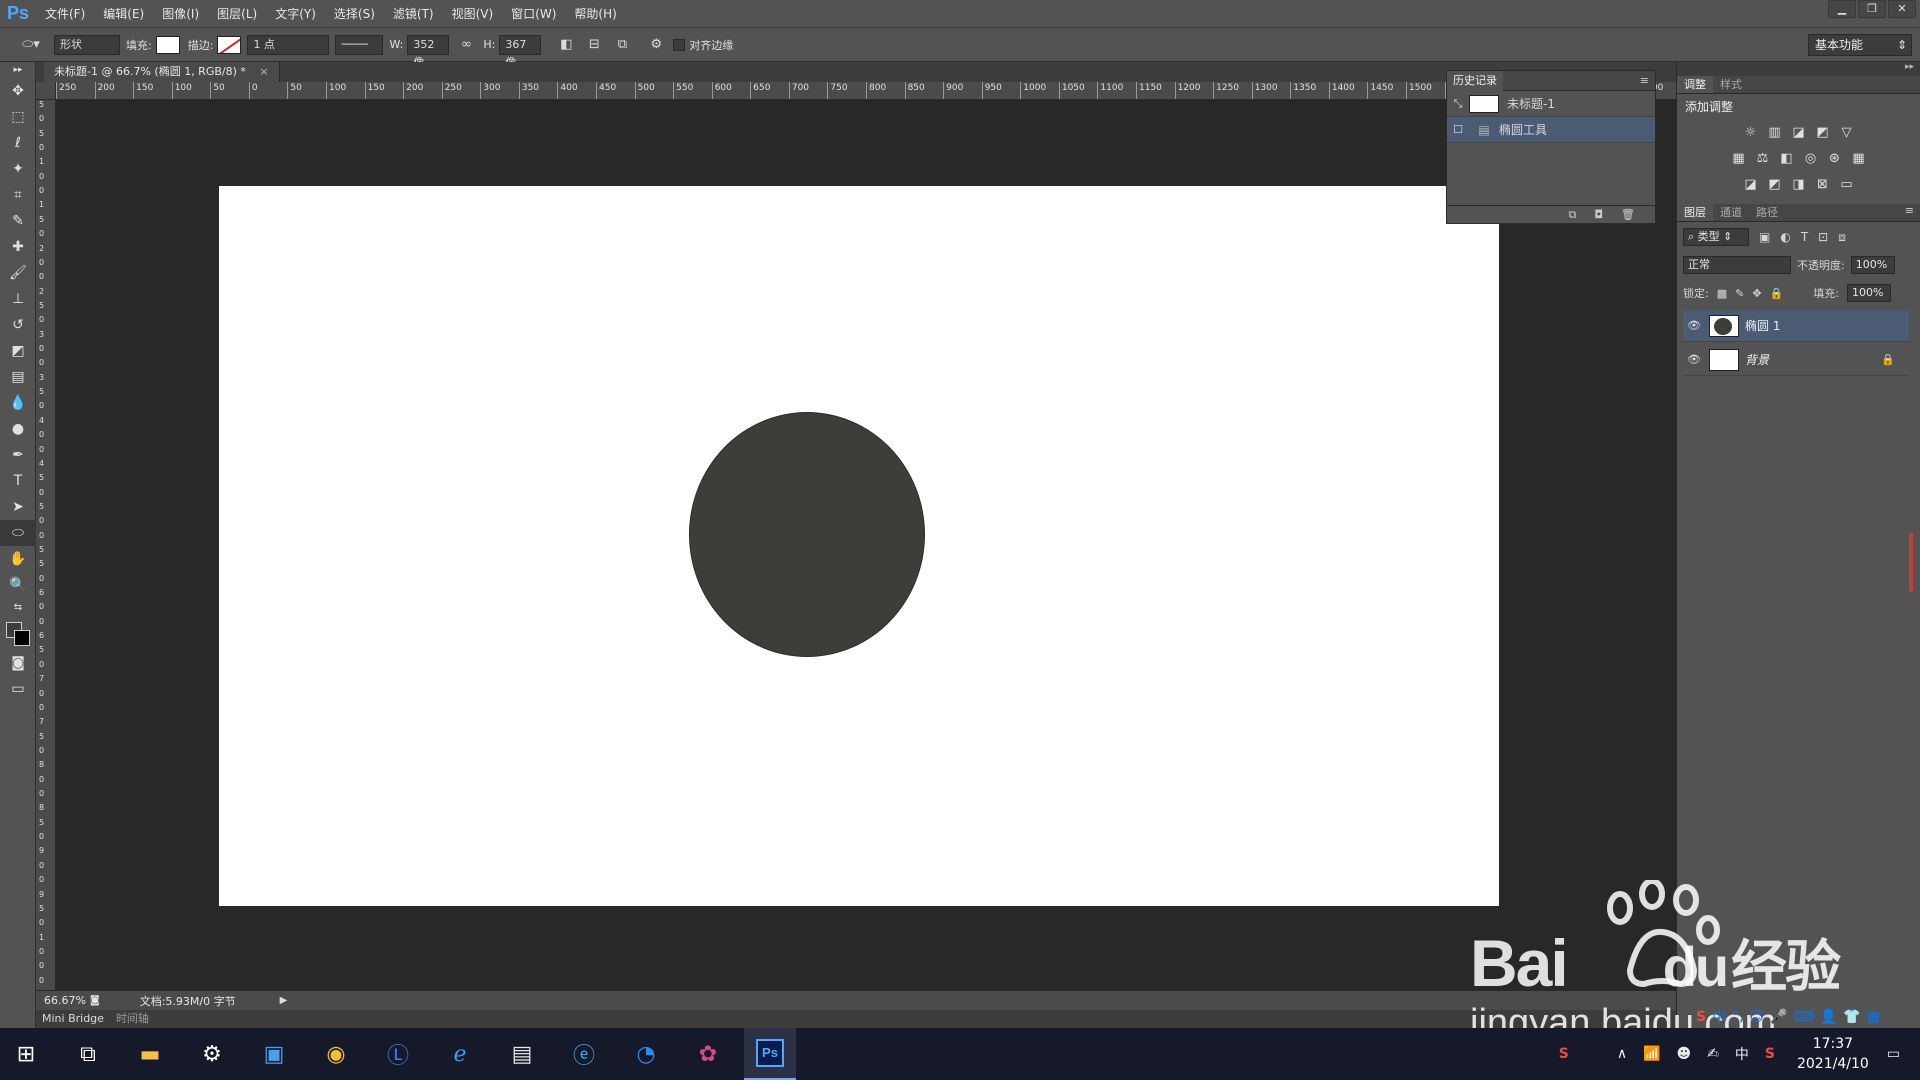  Describe the element at coordinates (1757, 1017) in the screenshot. I see `ime-emoji-icon: ☺` at that location.